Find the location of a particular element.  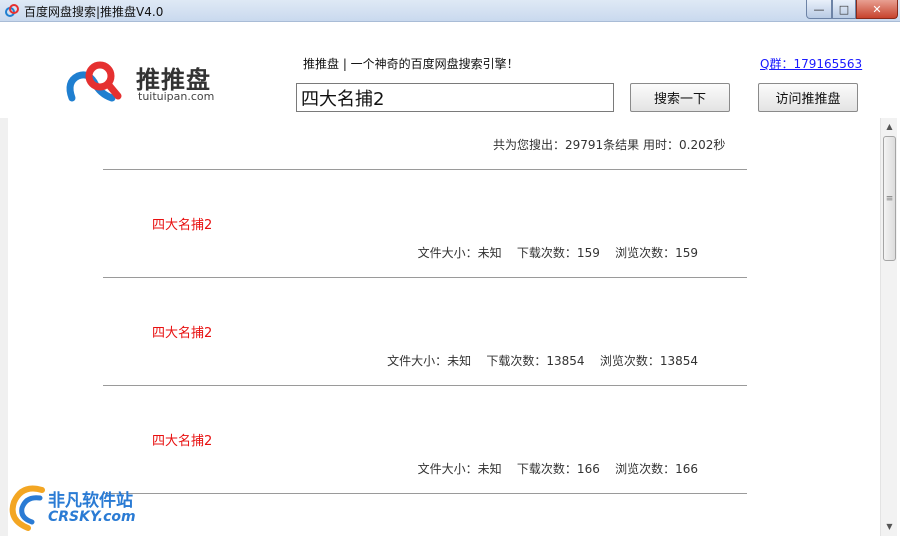

vertical-scrollbar: ▲ ≡ ▼ is located at coordinates (888, 327).